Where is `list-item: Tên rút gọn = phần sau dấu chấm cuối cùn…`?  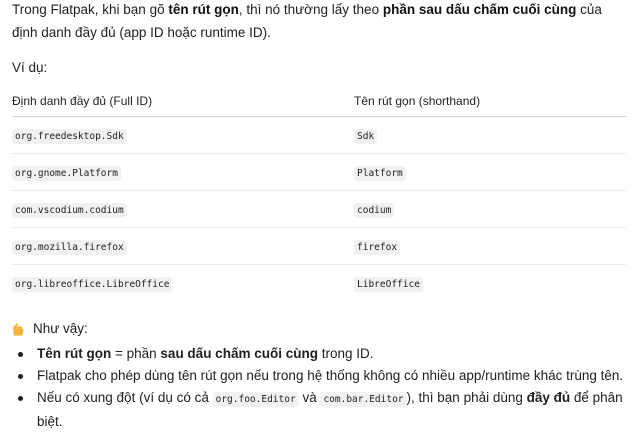 list-item: Tên rút gọn = phần sau dấu chấm cuối cùn… is located at coordinates (318, 354).